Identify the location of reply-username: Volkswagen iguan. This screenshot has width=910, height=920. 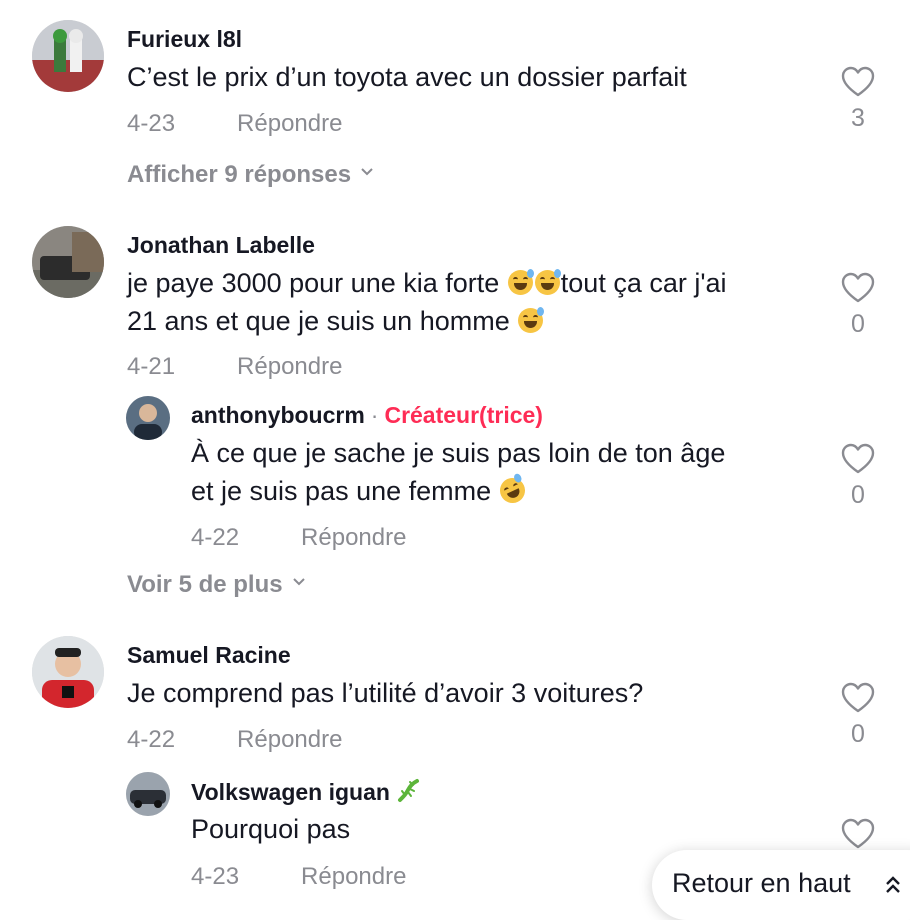
(306, 792).